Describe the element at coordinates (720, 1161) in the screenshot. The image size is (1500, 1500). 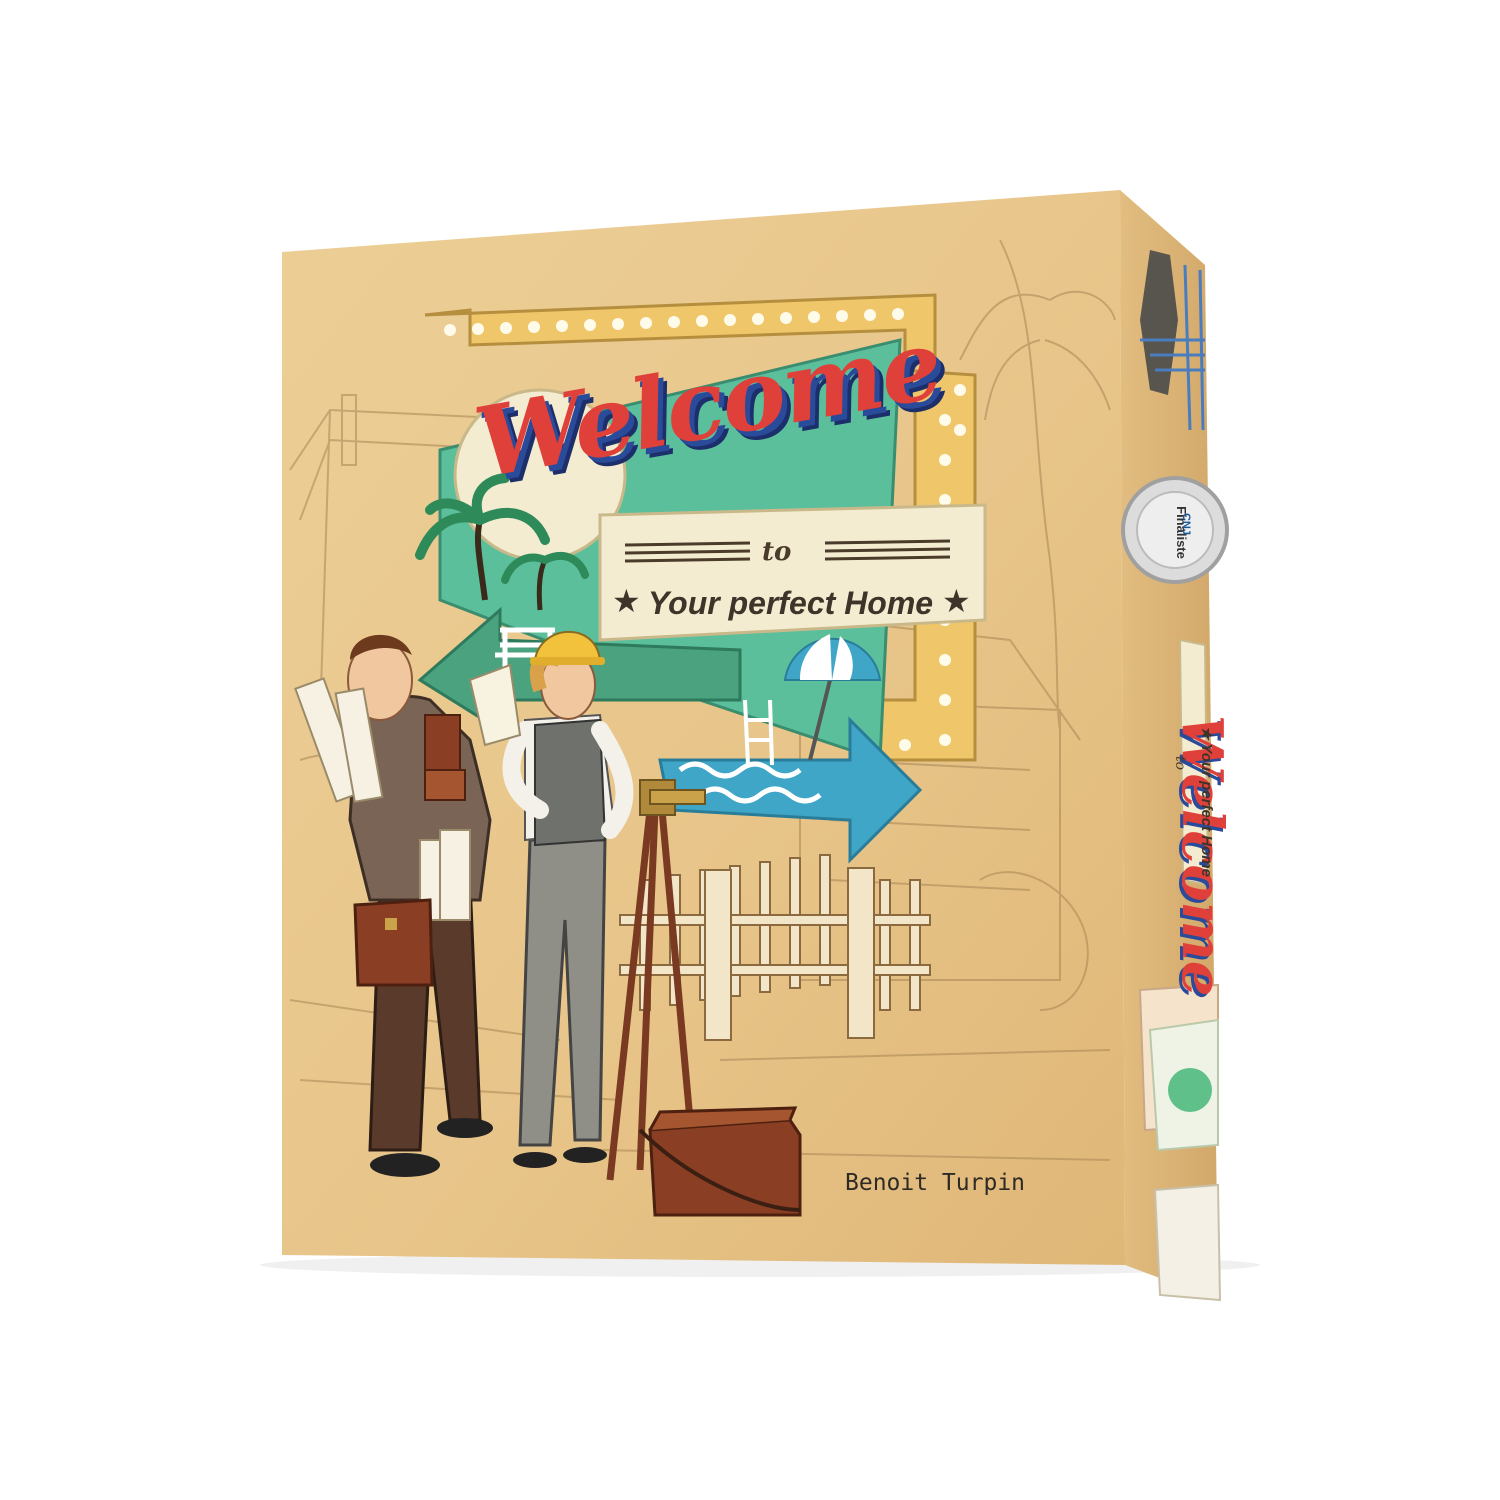
I see `wooden-crate` at that location.